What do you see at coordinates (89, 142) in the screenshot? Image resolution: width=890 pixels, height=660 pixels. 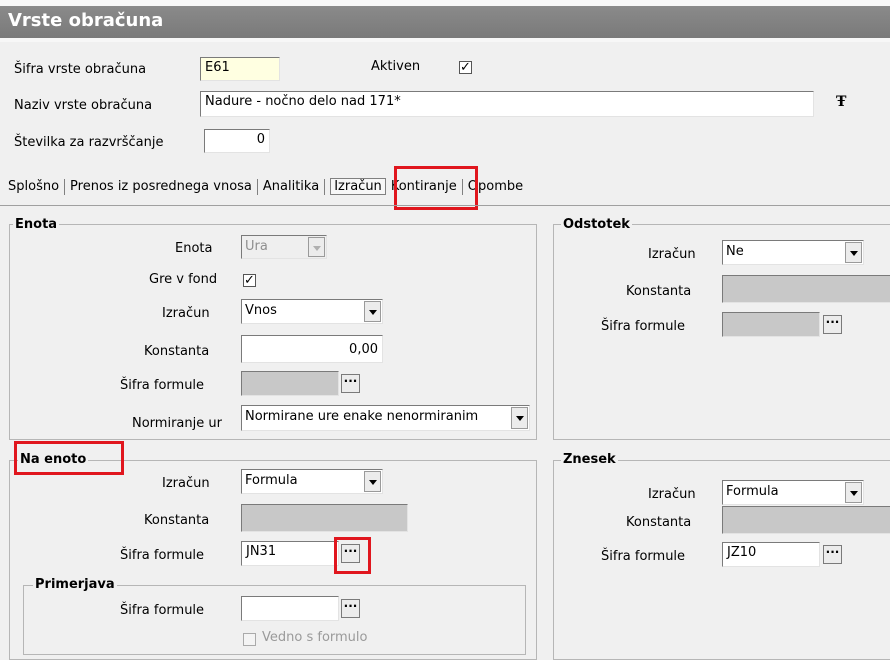 I see `sort-label: Številka za razvrščanje` at bounding box center [89, 142].